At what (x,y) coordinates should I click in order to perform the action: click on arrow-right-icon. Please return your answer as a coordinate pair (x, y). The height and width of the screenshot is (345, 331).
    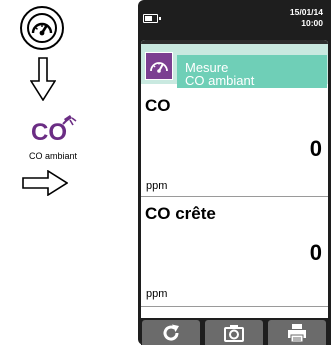
    Looking at the image, I should click on (45, 183).